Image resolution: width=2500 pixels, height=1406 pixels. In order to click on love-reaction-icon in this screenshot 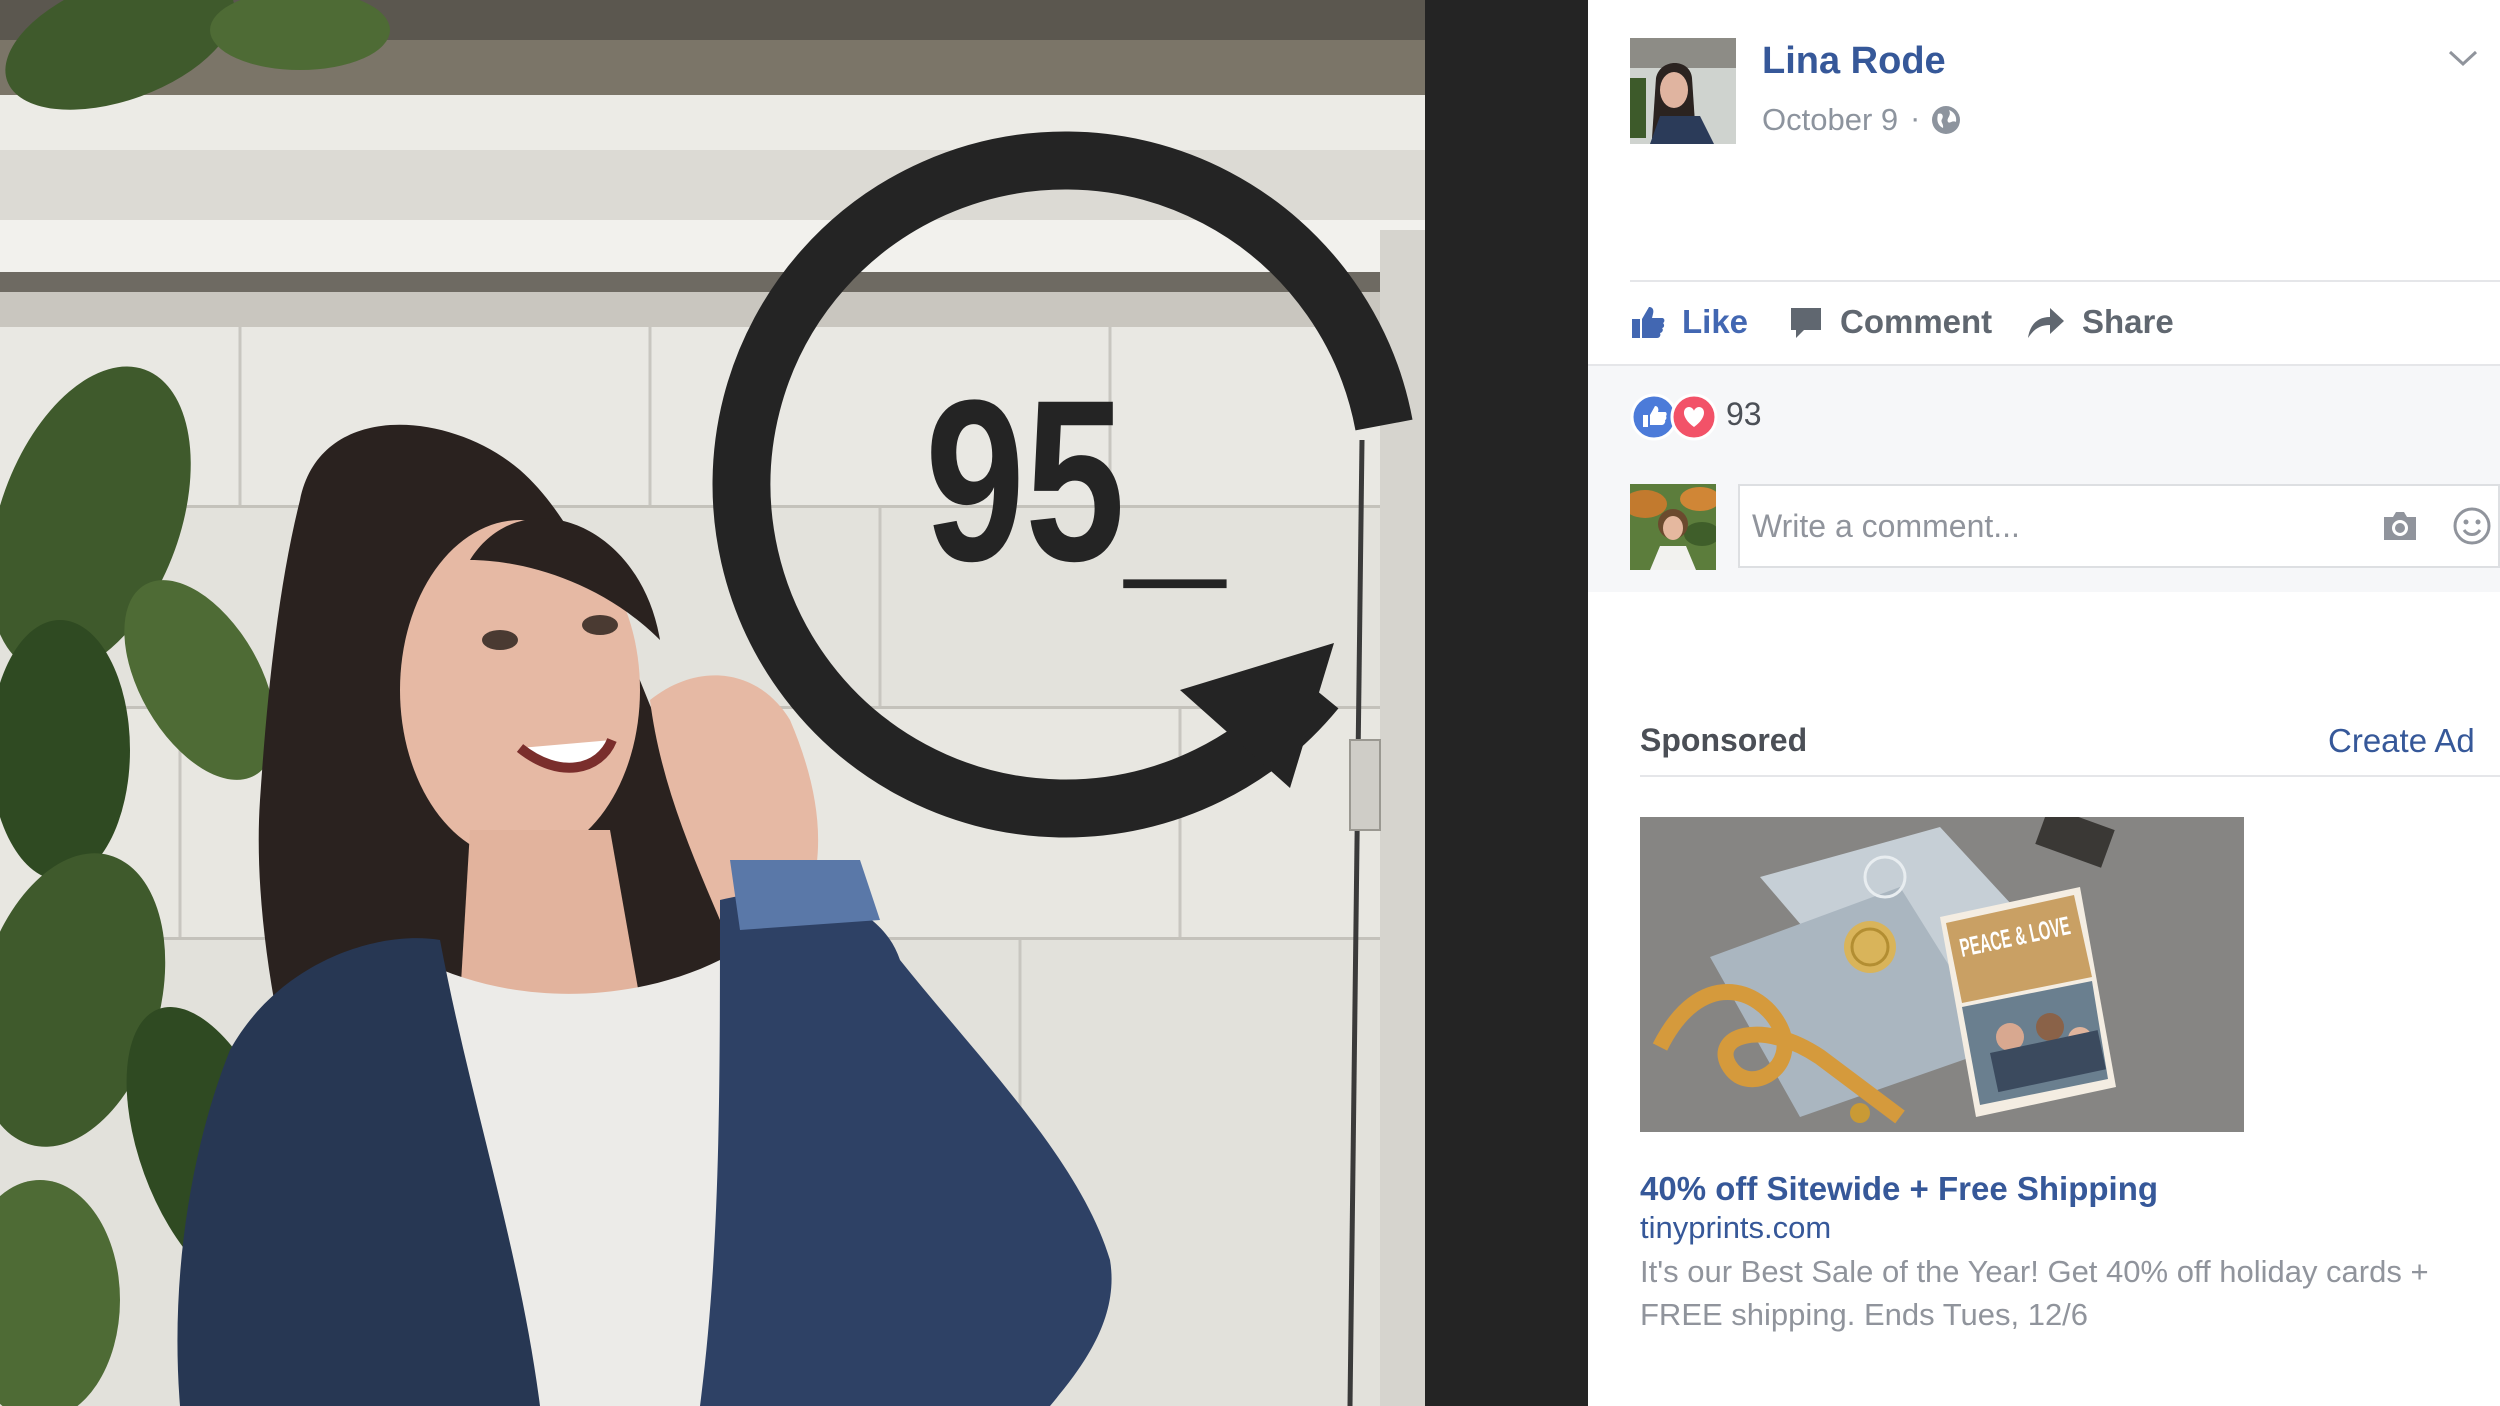, I will do `click(1694, 417)`.